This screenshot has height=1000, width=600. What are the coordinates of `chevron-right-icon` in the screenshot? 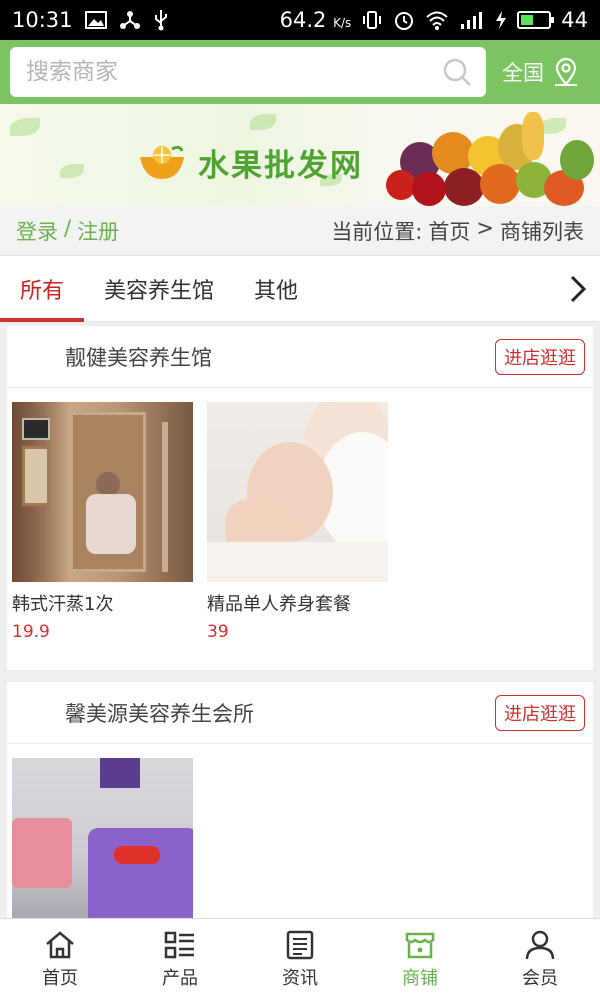 It's located at (578, 288).